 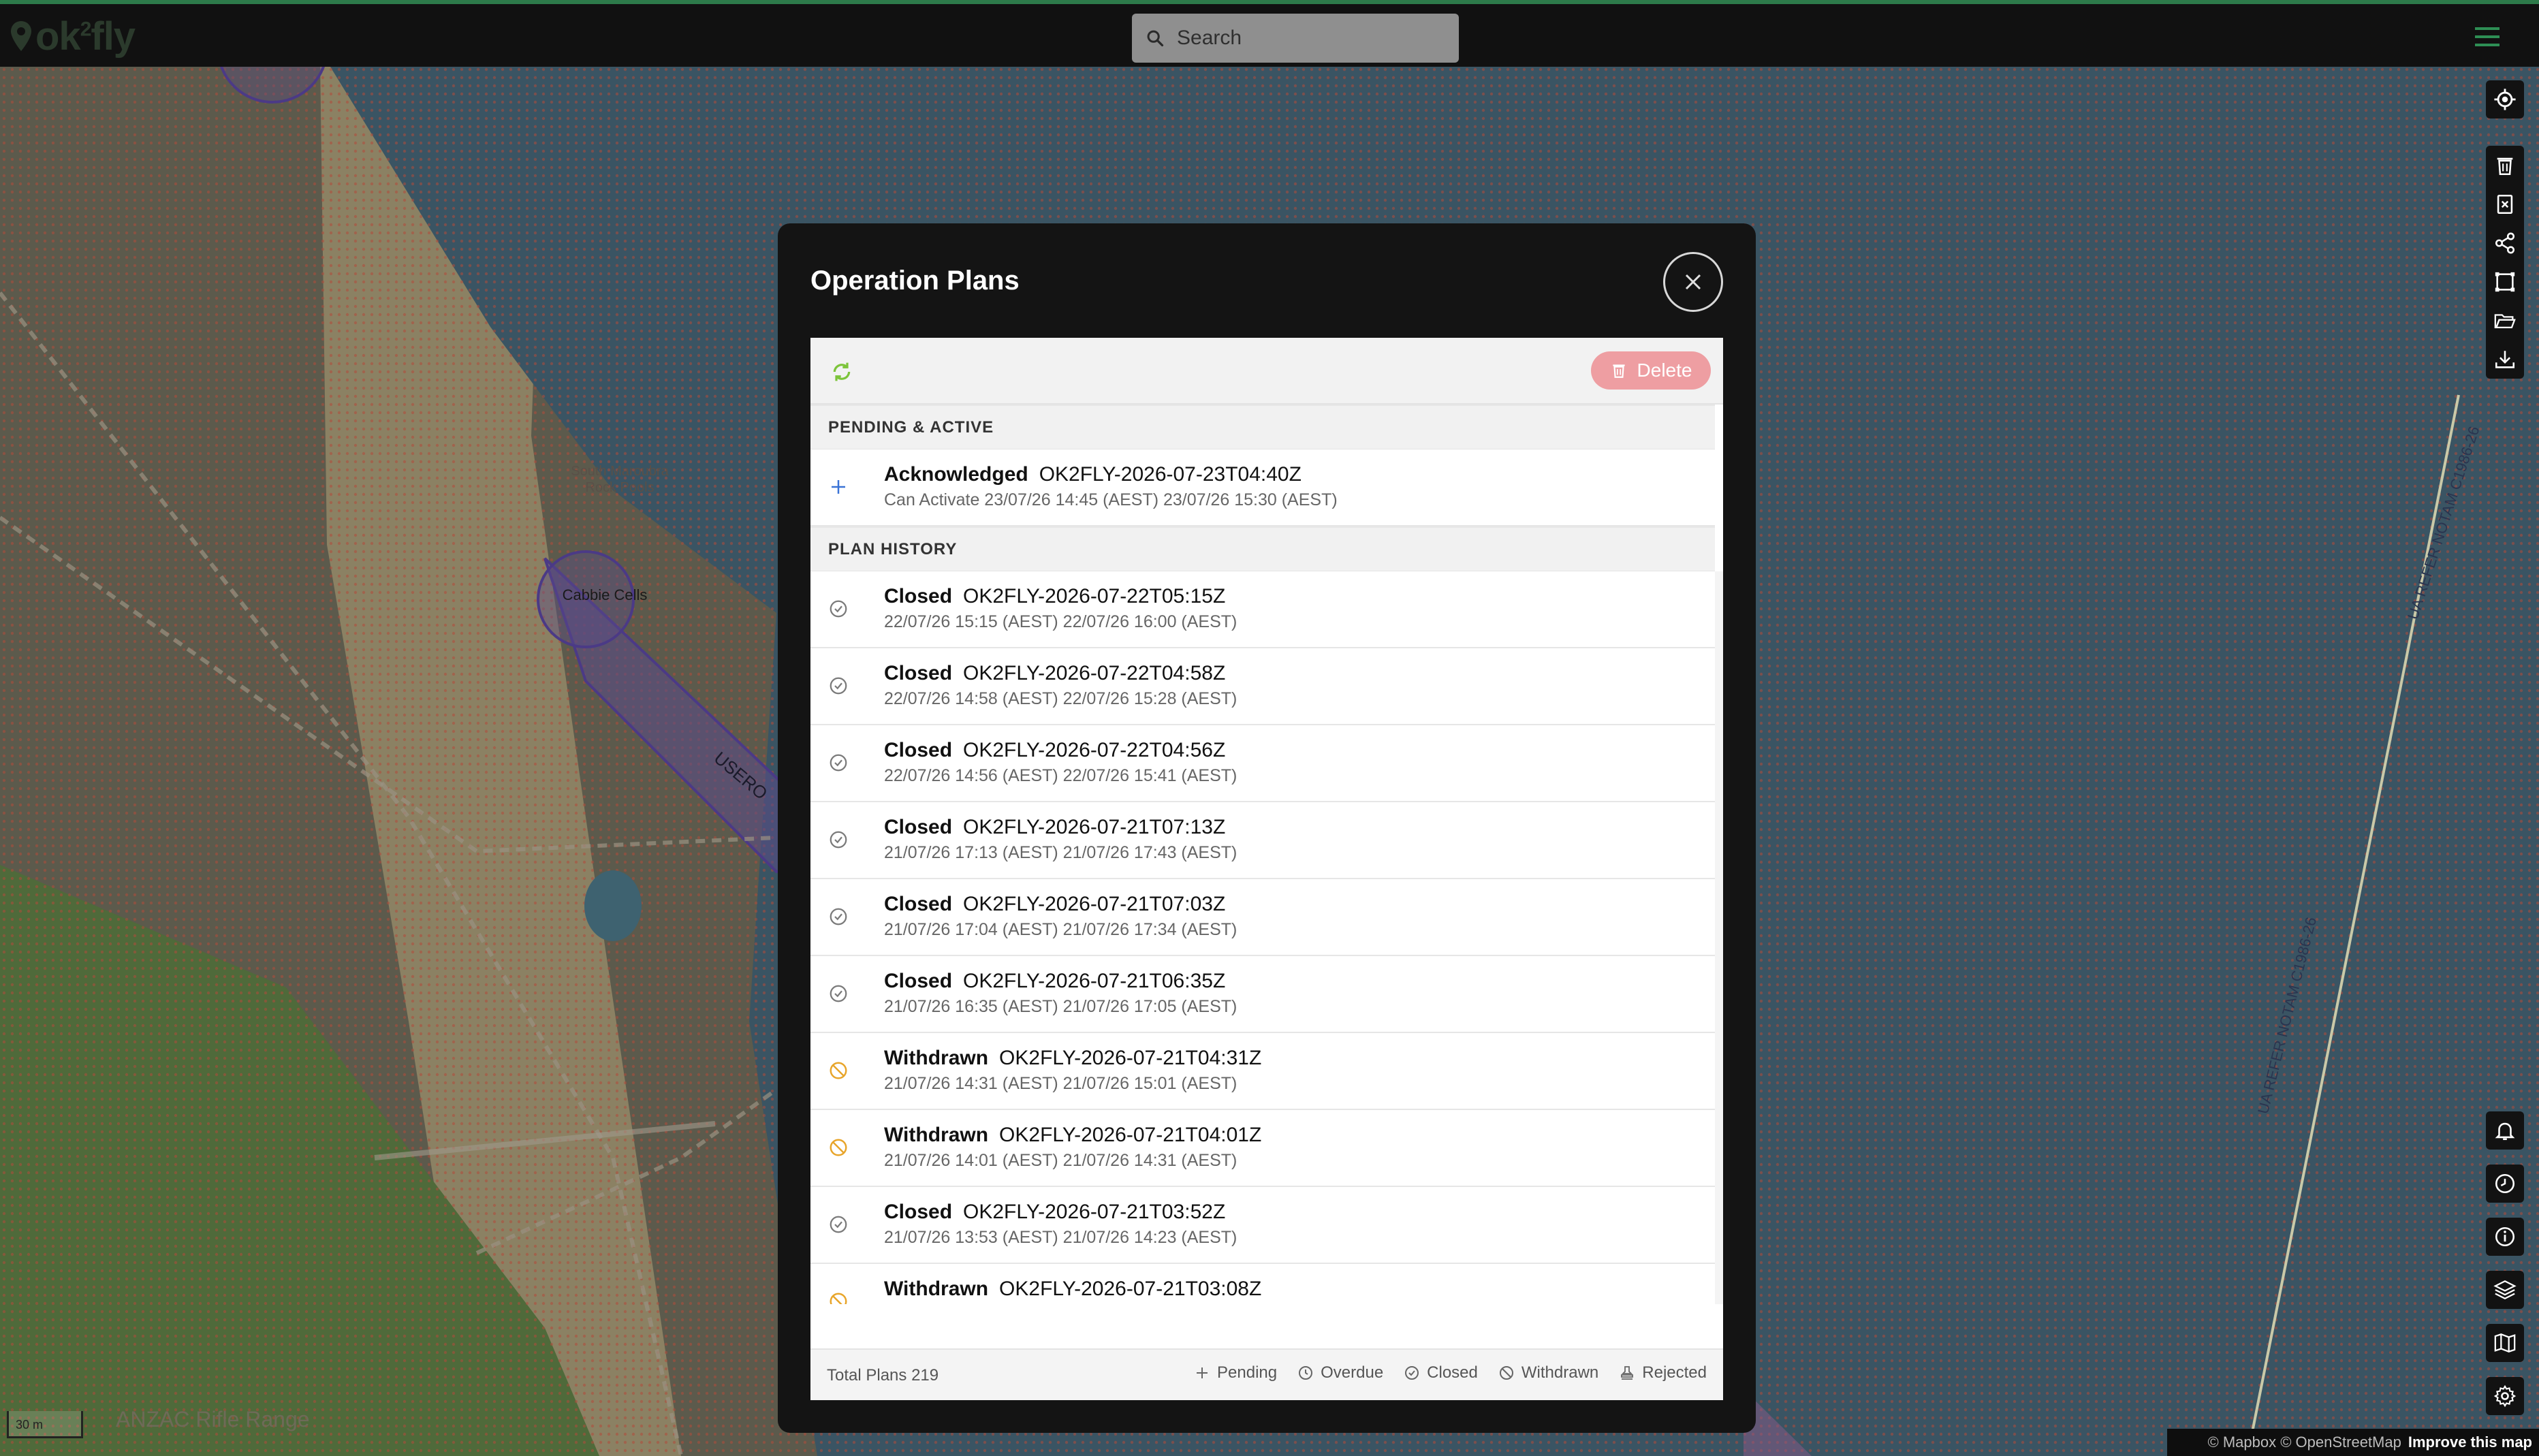 I want to click on plan-id: OK2FLY-2026-07-21T06:35Z, so click(x=1094, y=981).